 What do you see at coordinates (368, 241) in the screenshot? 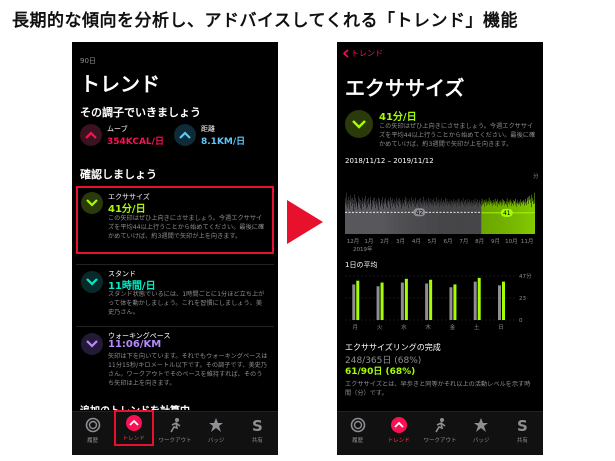
I see `x-tick-label: 1月` at bounding box center [368, 241].